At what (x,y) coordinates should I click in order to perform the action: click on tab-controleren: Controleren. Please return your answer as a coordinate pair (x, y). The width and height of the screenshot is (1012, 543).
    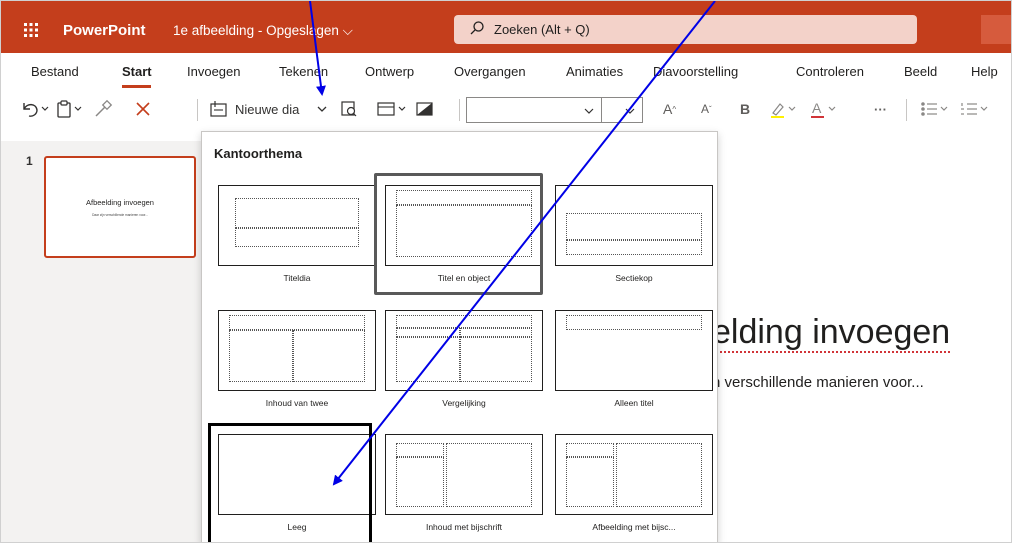
    Looking at the image, I should click on (830, 71).